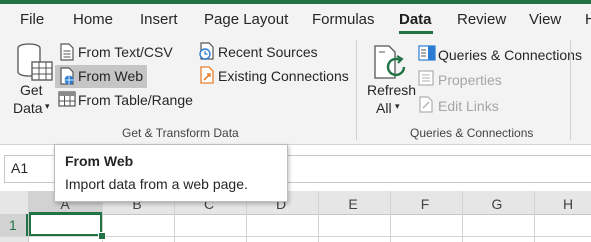 Image resolution: width=591 pixels, height=242 pixels. I want to click on tab-formulas: Formulas, so click(343, 19).